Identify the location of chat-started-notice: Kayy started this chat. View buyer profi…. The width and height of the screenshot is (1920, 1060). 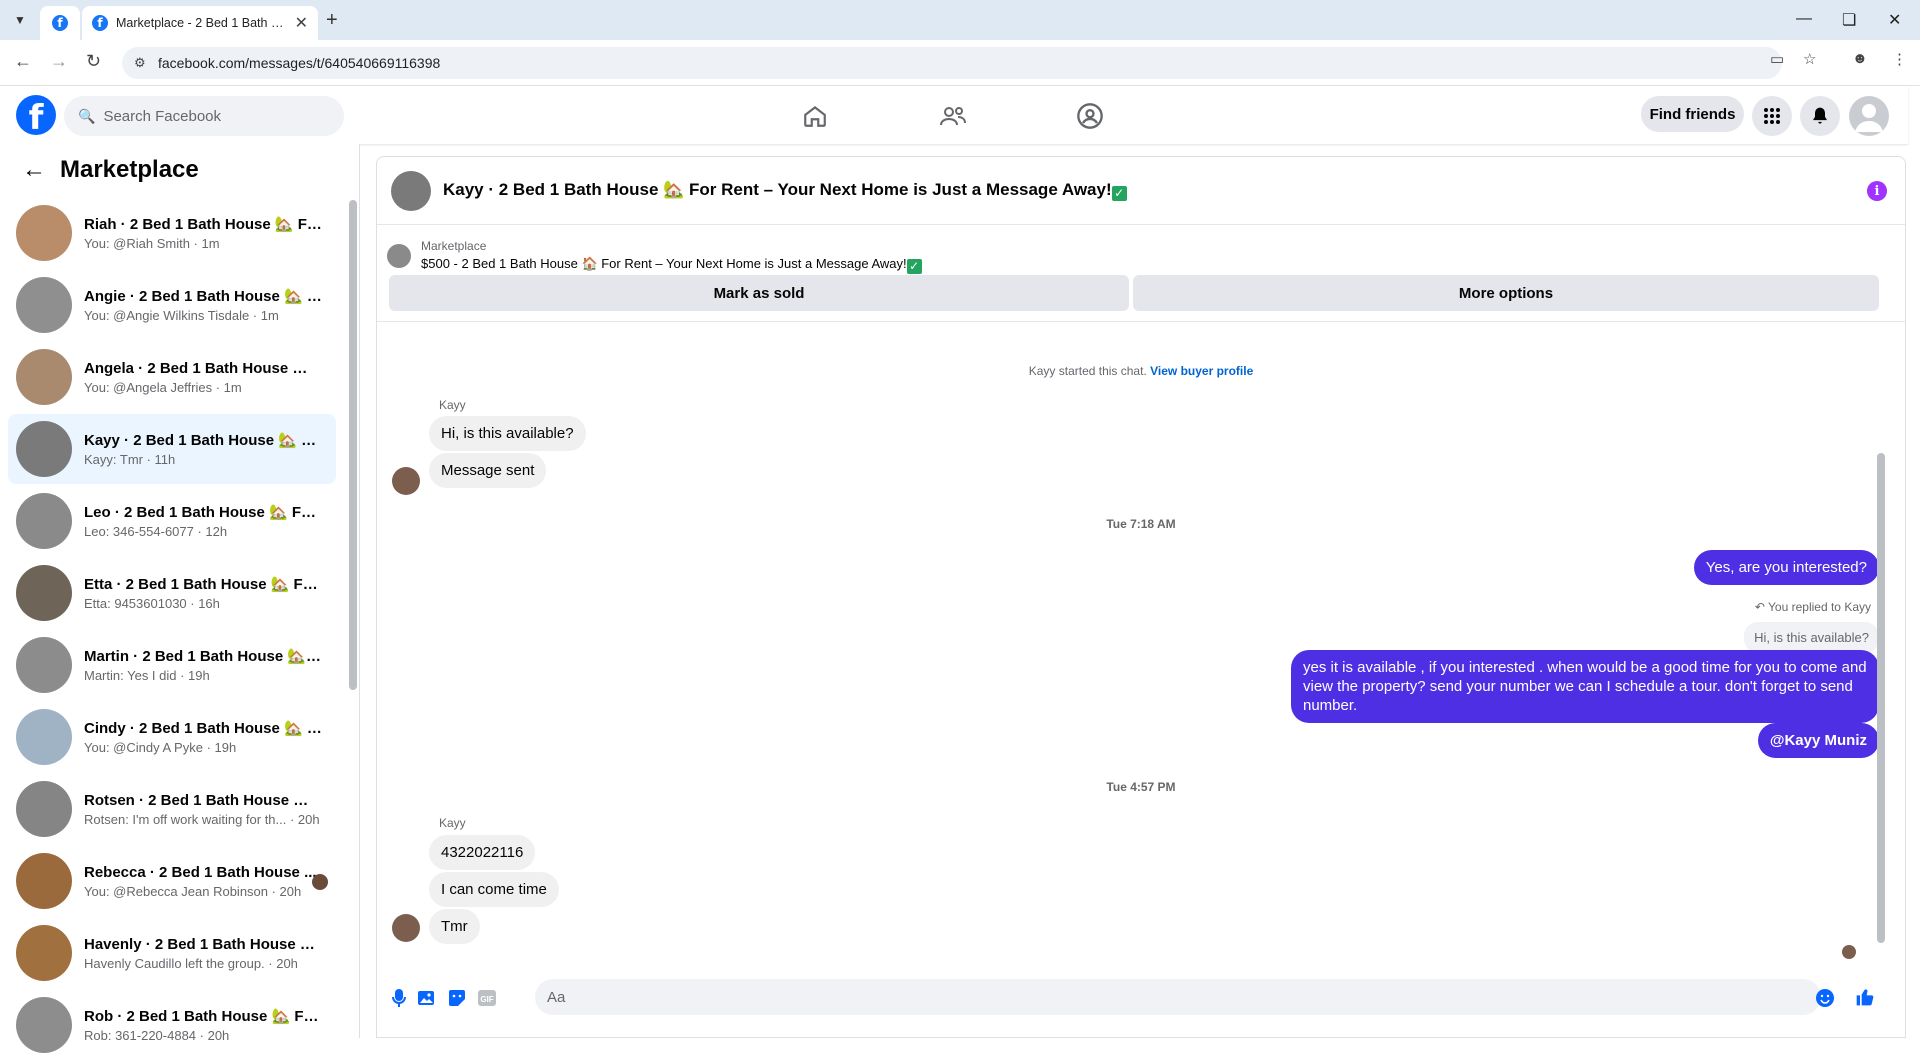
(1141, 371).